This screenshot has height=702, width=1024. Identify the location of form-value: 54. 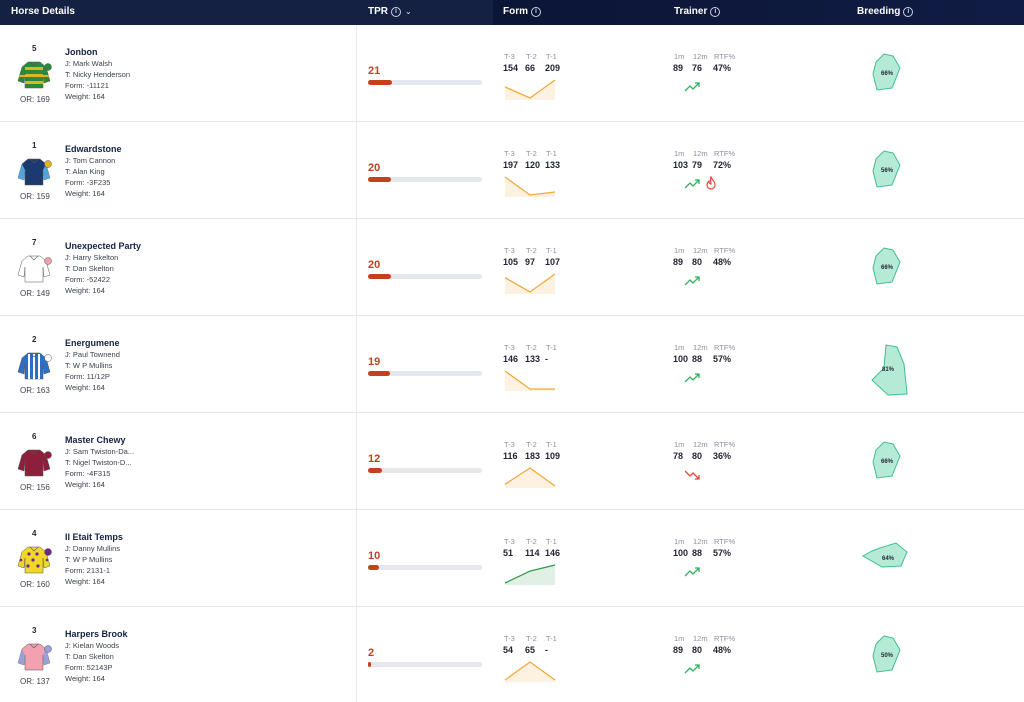
(508, 650).